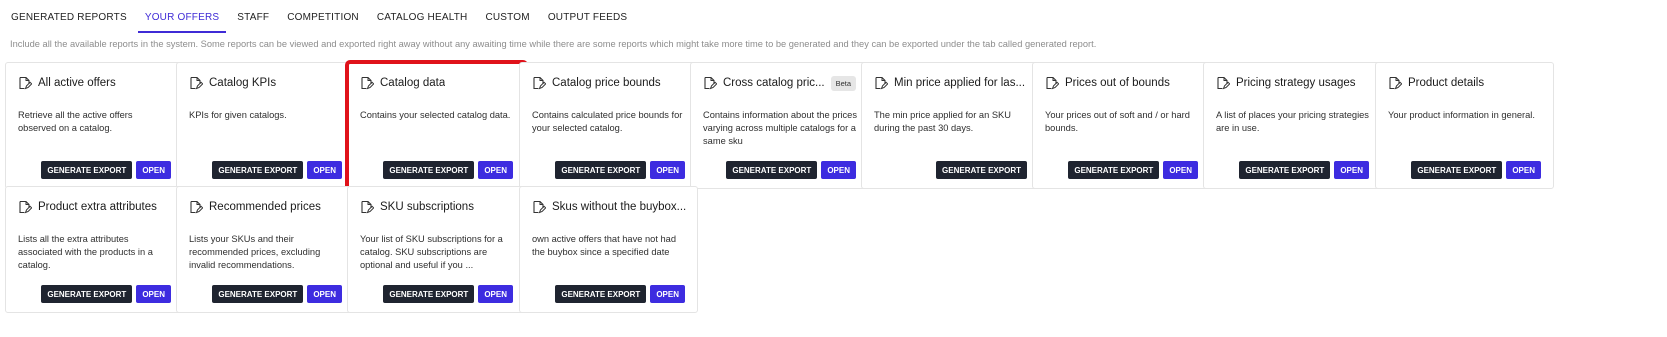  I want to click on card-title: Prices out of bounds, so click(1117, 83).